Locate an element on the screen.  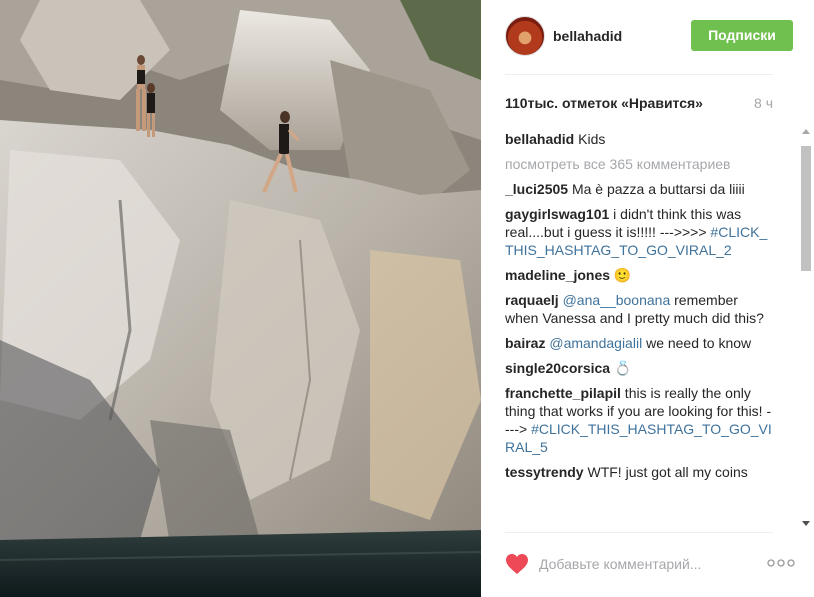
comment-username: tessytrendy is located at coordinates (544, 472).